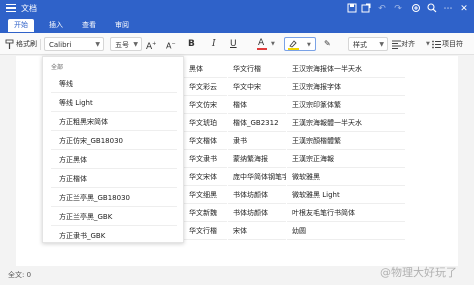  Describe the element at coordinates (205, 105) in the screenshot. I see `font-option: 华文仿宋` at that location.